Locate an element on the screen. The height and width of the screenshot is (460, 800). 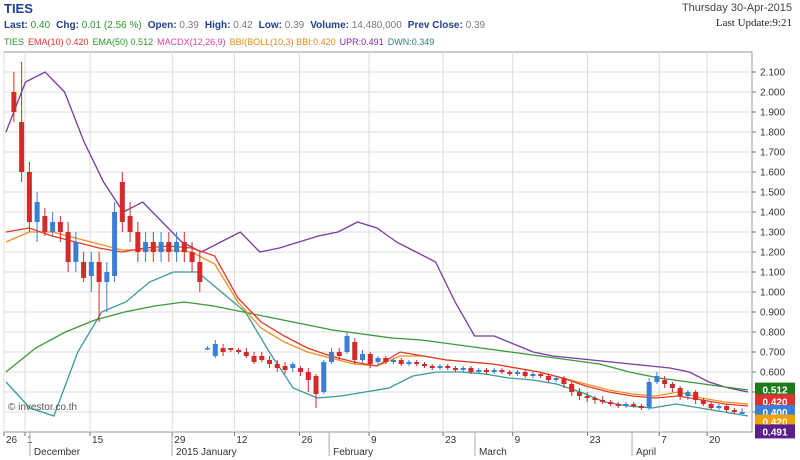
x-month-label: April is located at coordinates (646, 452).